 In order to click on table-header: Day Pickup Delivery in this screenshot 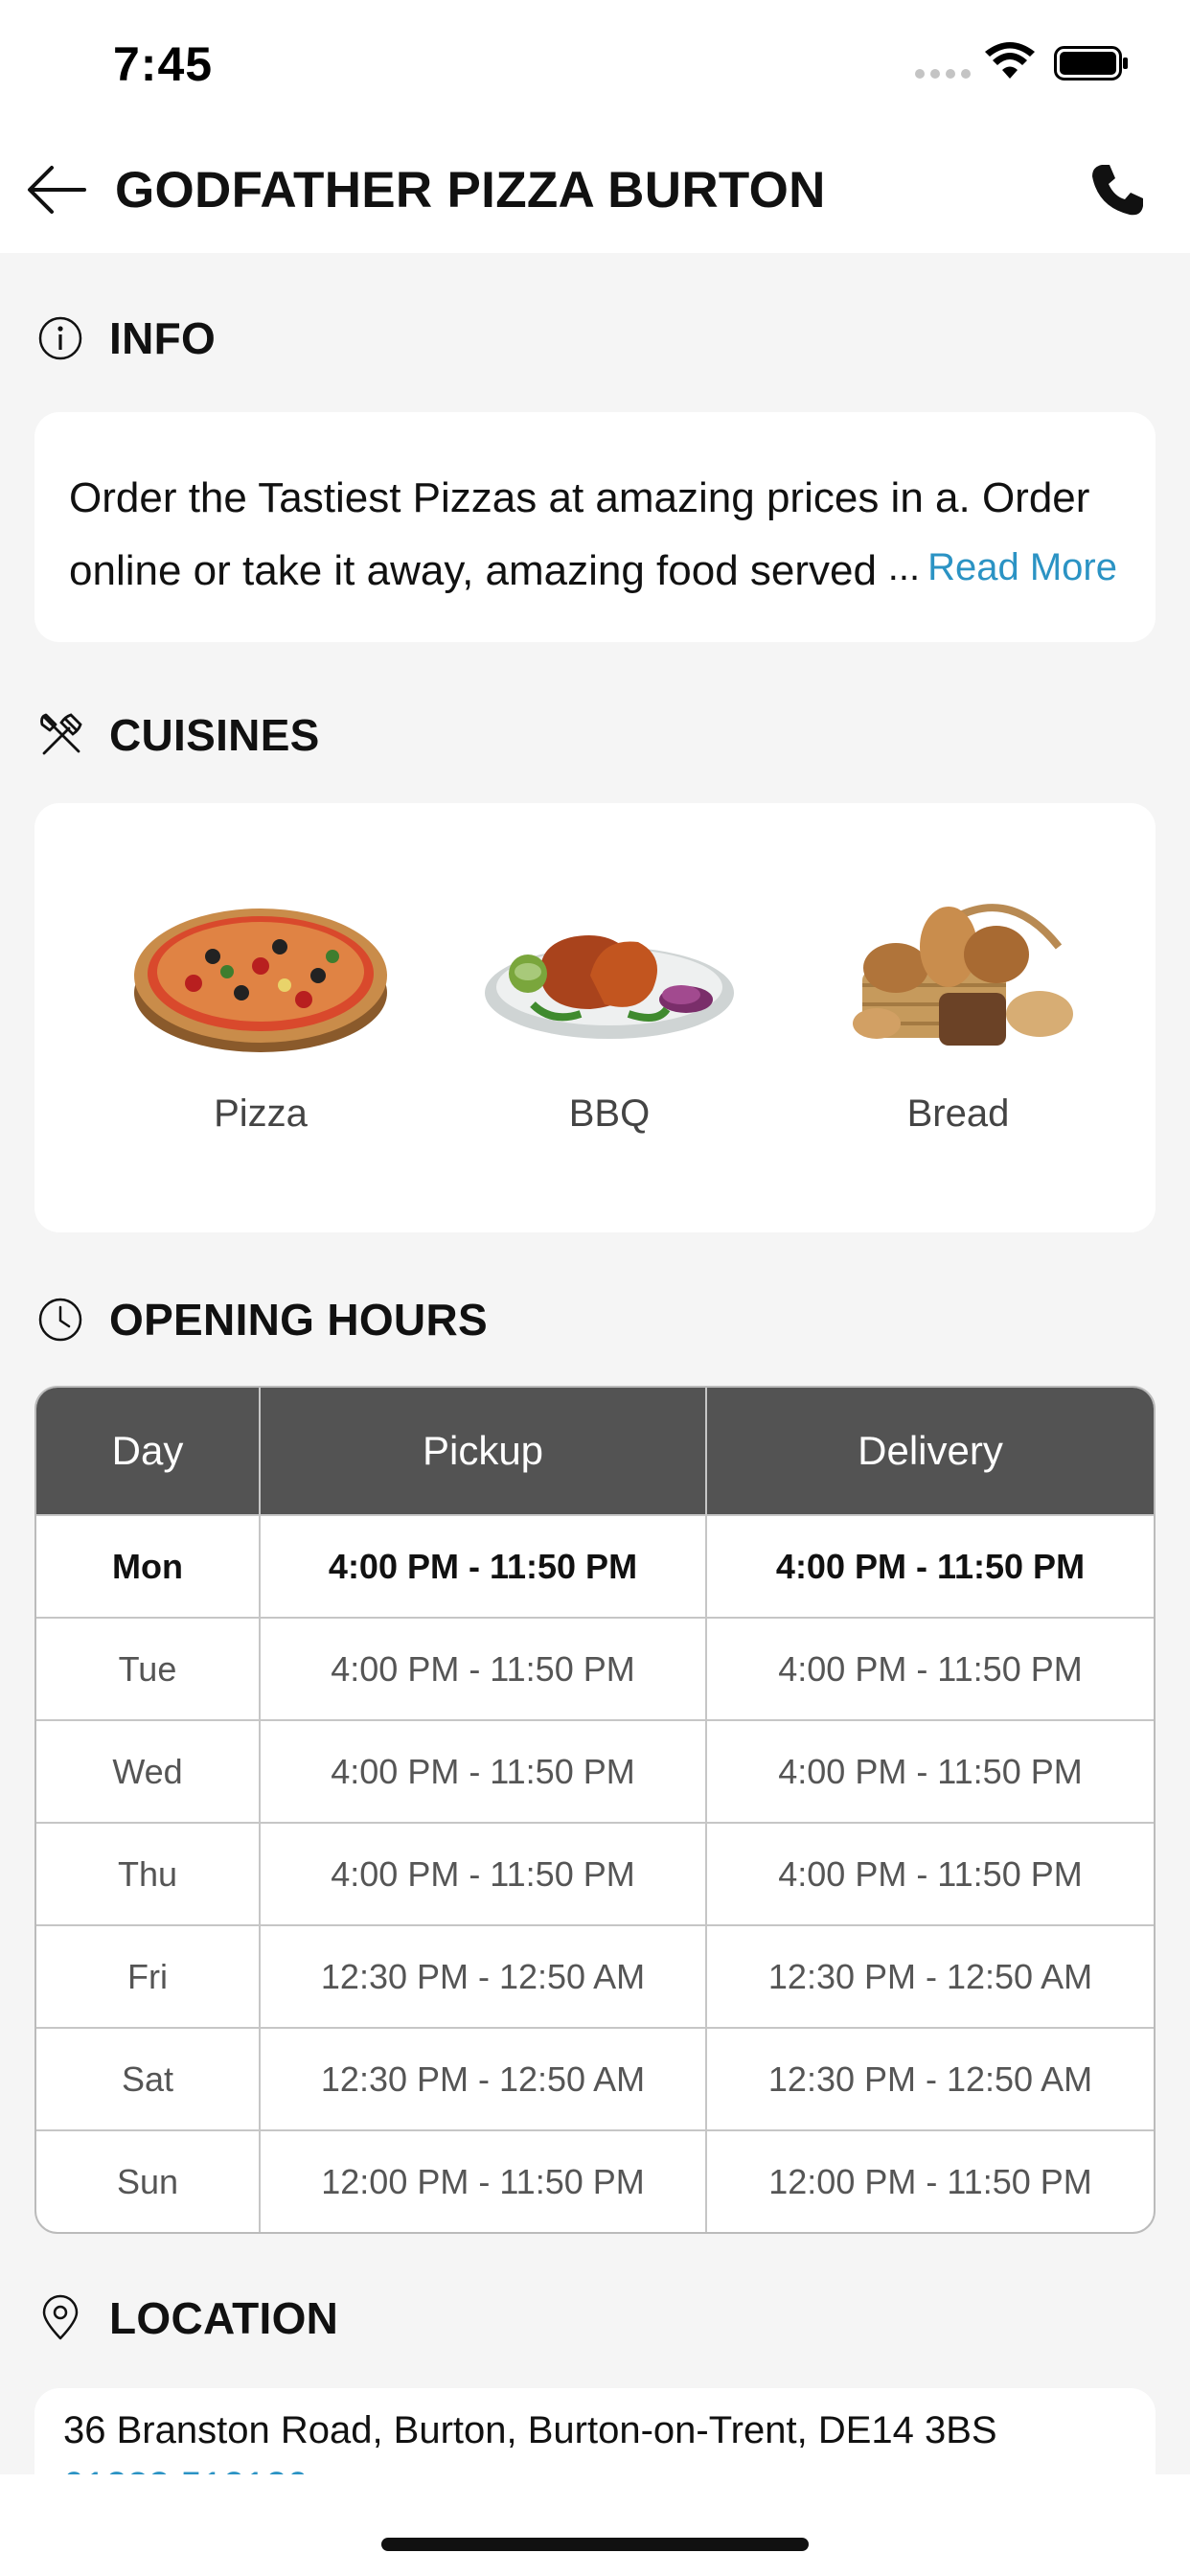, I will do `click(595, 1451)`.